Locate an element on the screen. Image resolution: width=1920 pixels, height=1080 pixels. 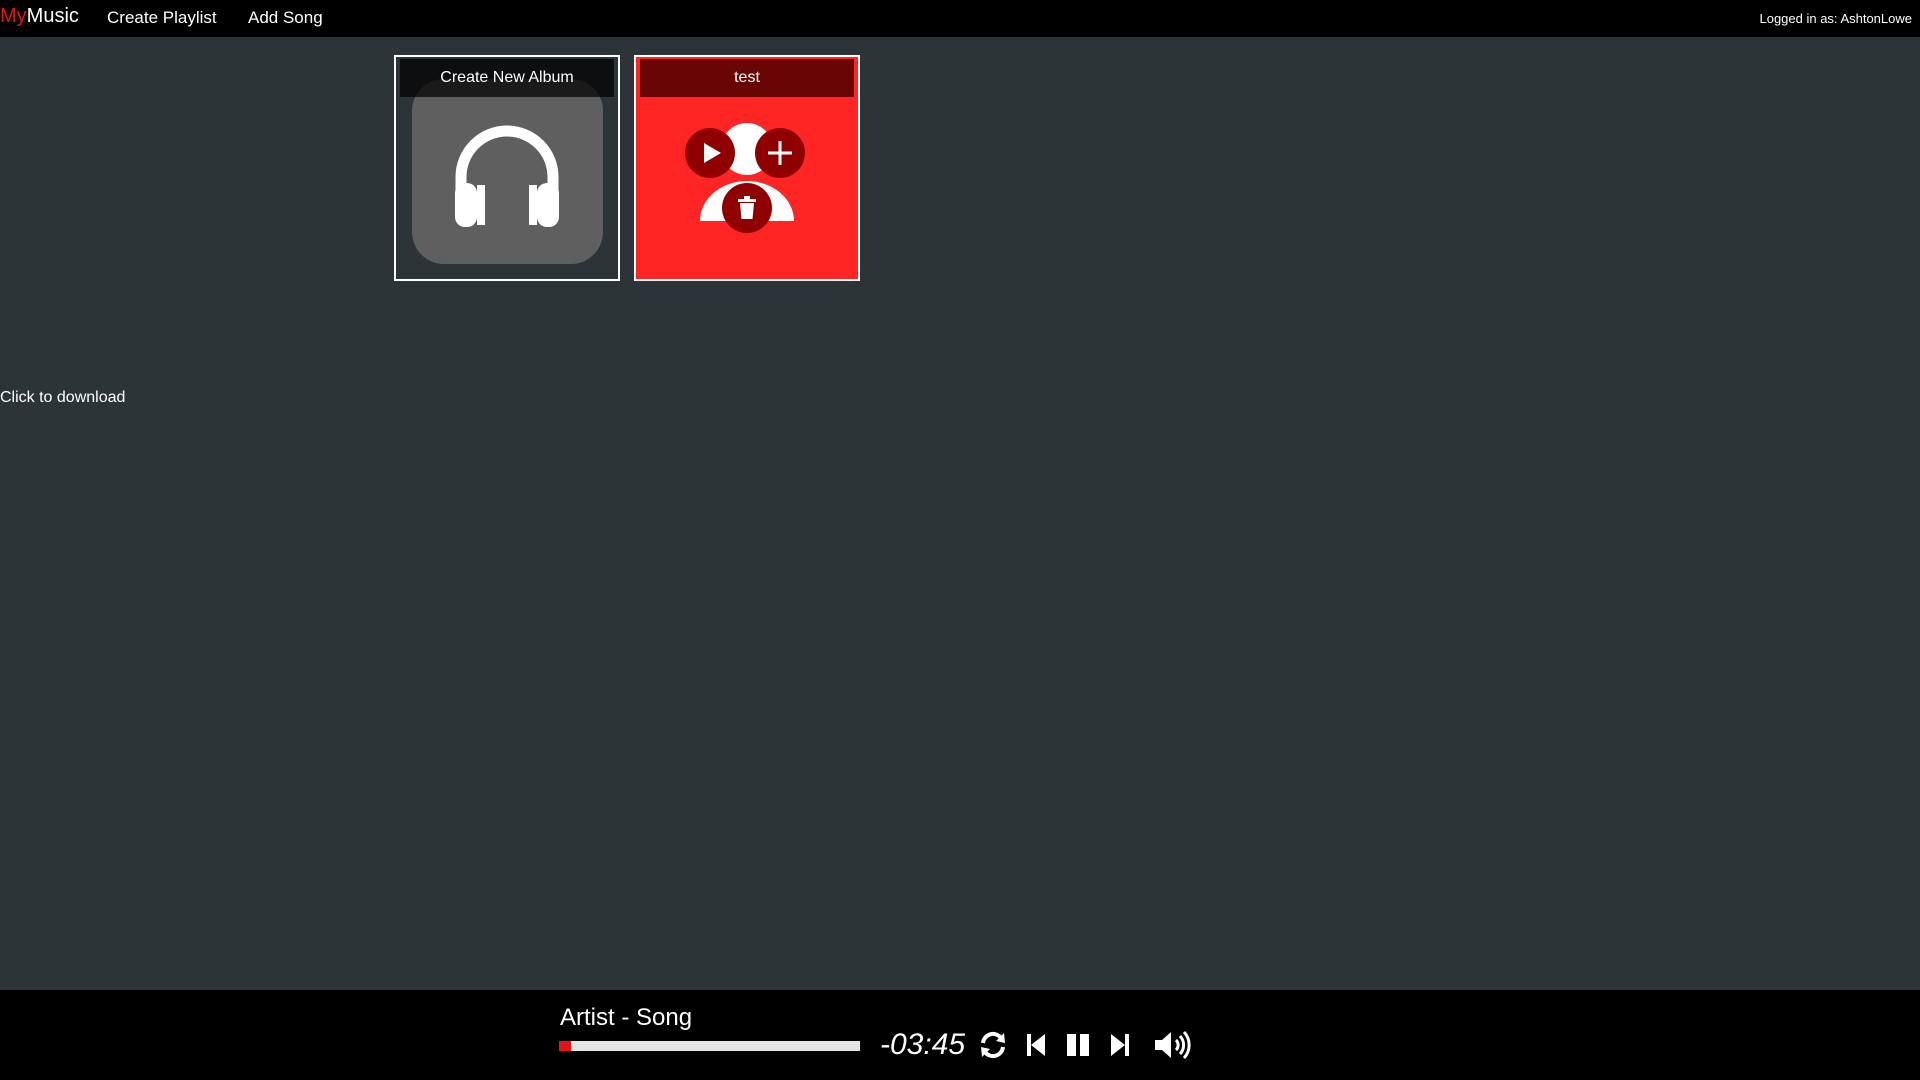
time-remaining: -03:45 is located at coordinates (923, 1044).